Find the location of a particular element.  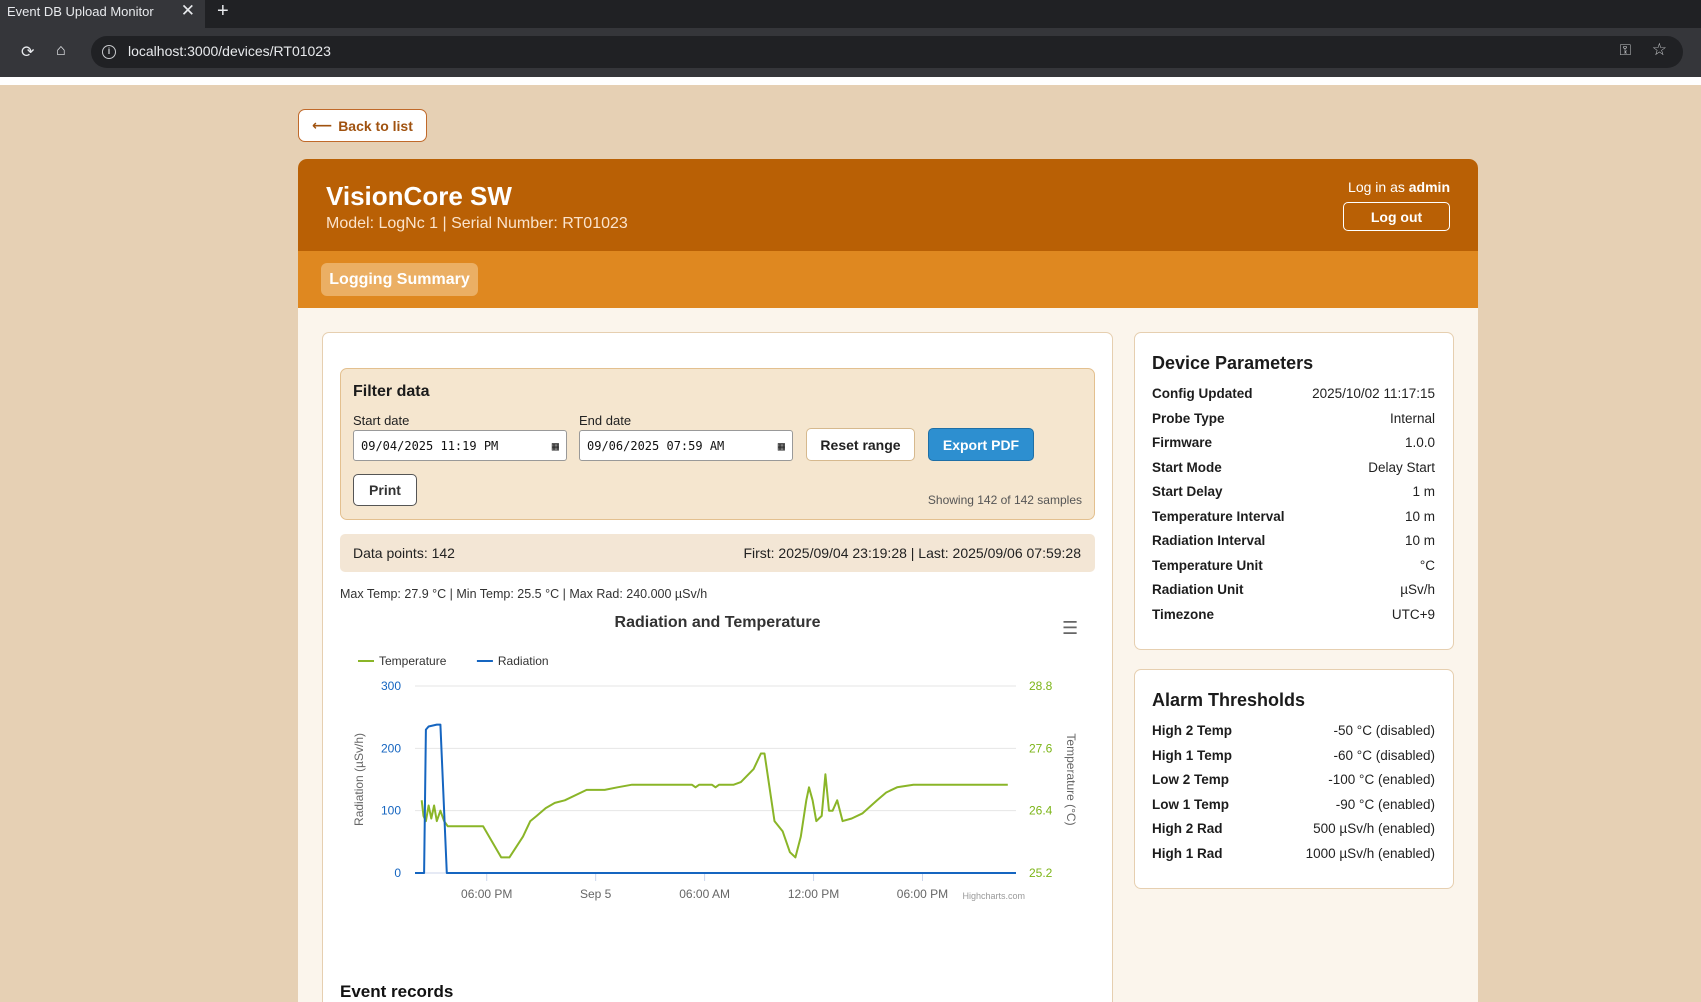

legend-item-radiation: Radiation is located at coordinates (523, 661).